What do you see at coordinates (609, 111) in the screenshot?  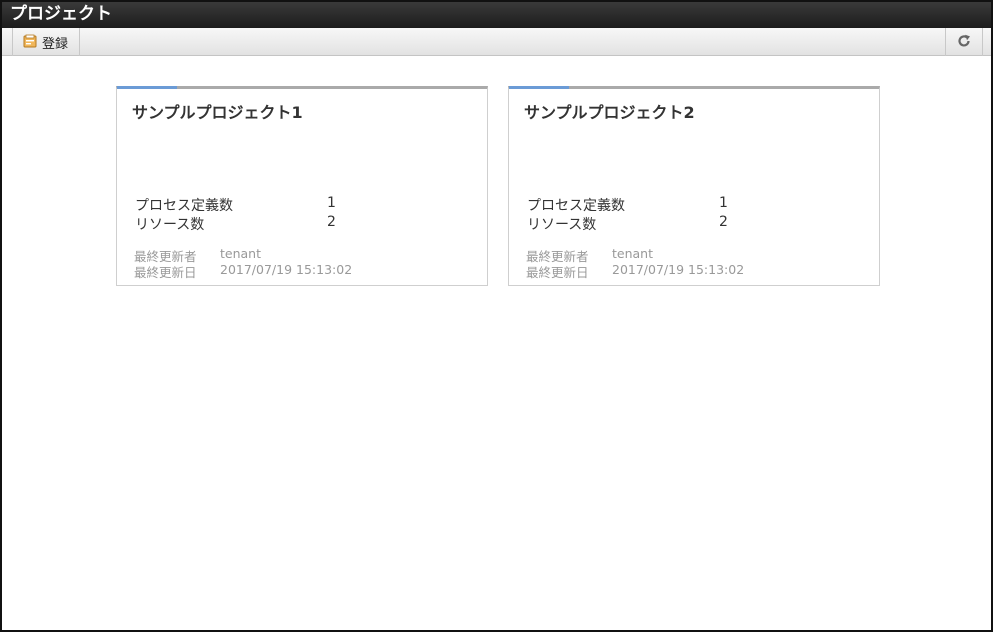 I see `project-title: サンプルプロジェクト2` at bounding box center [609, 111].